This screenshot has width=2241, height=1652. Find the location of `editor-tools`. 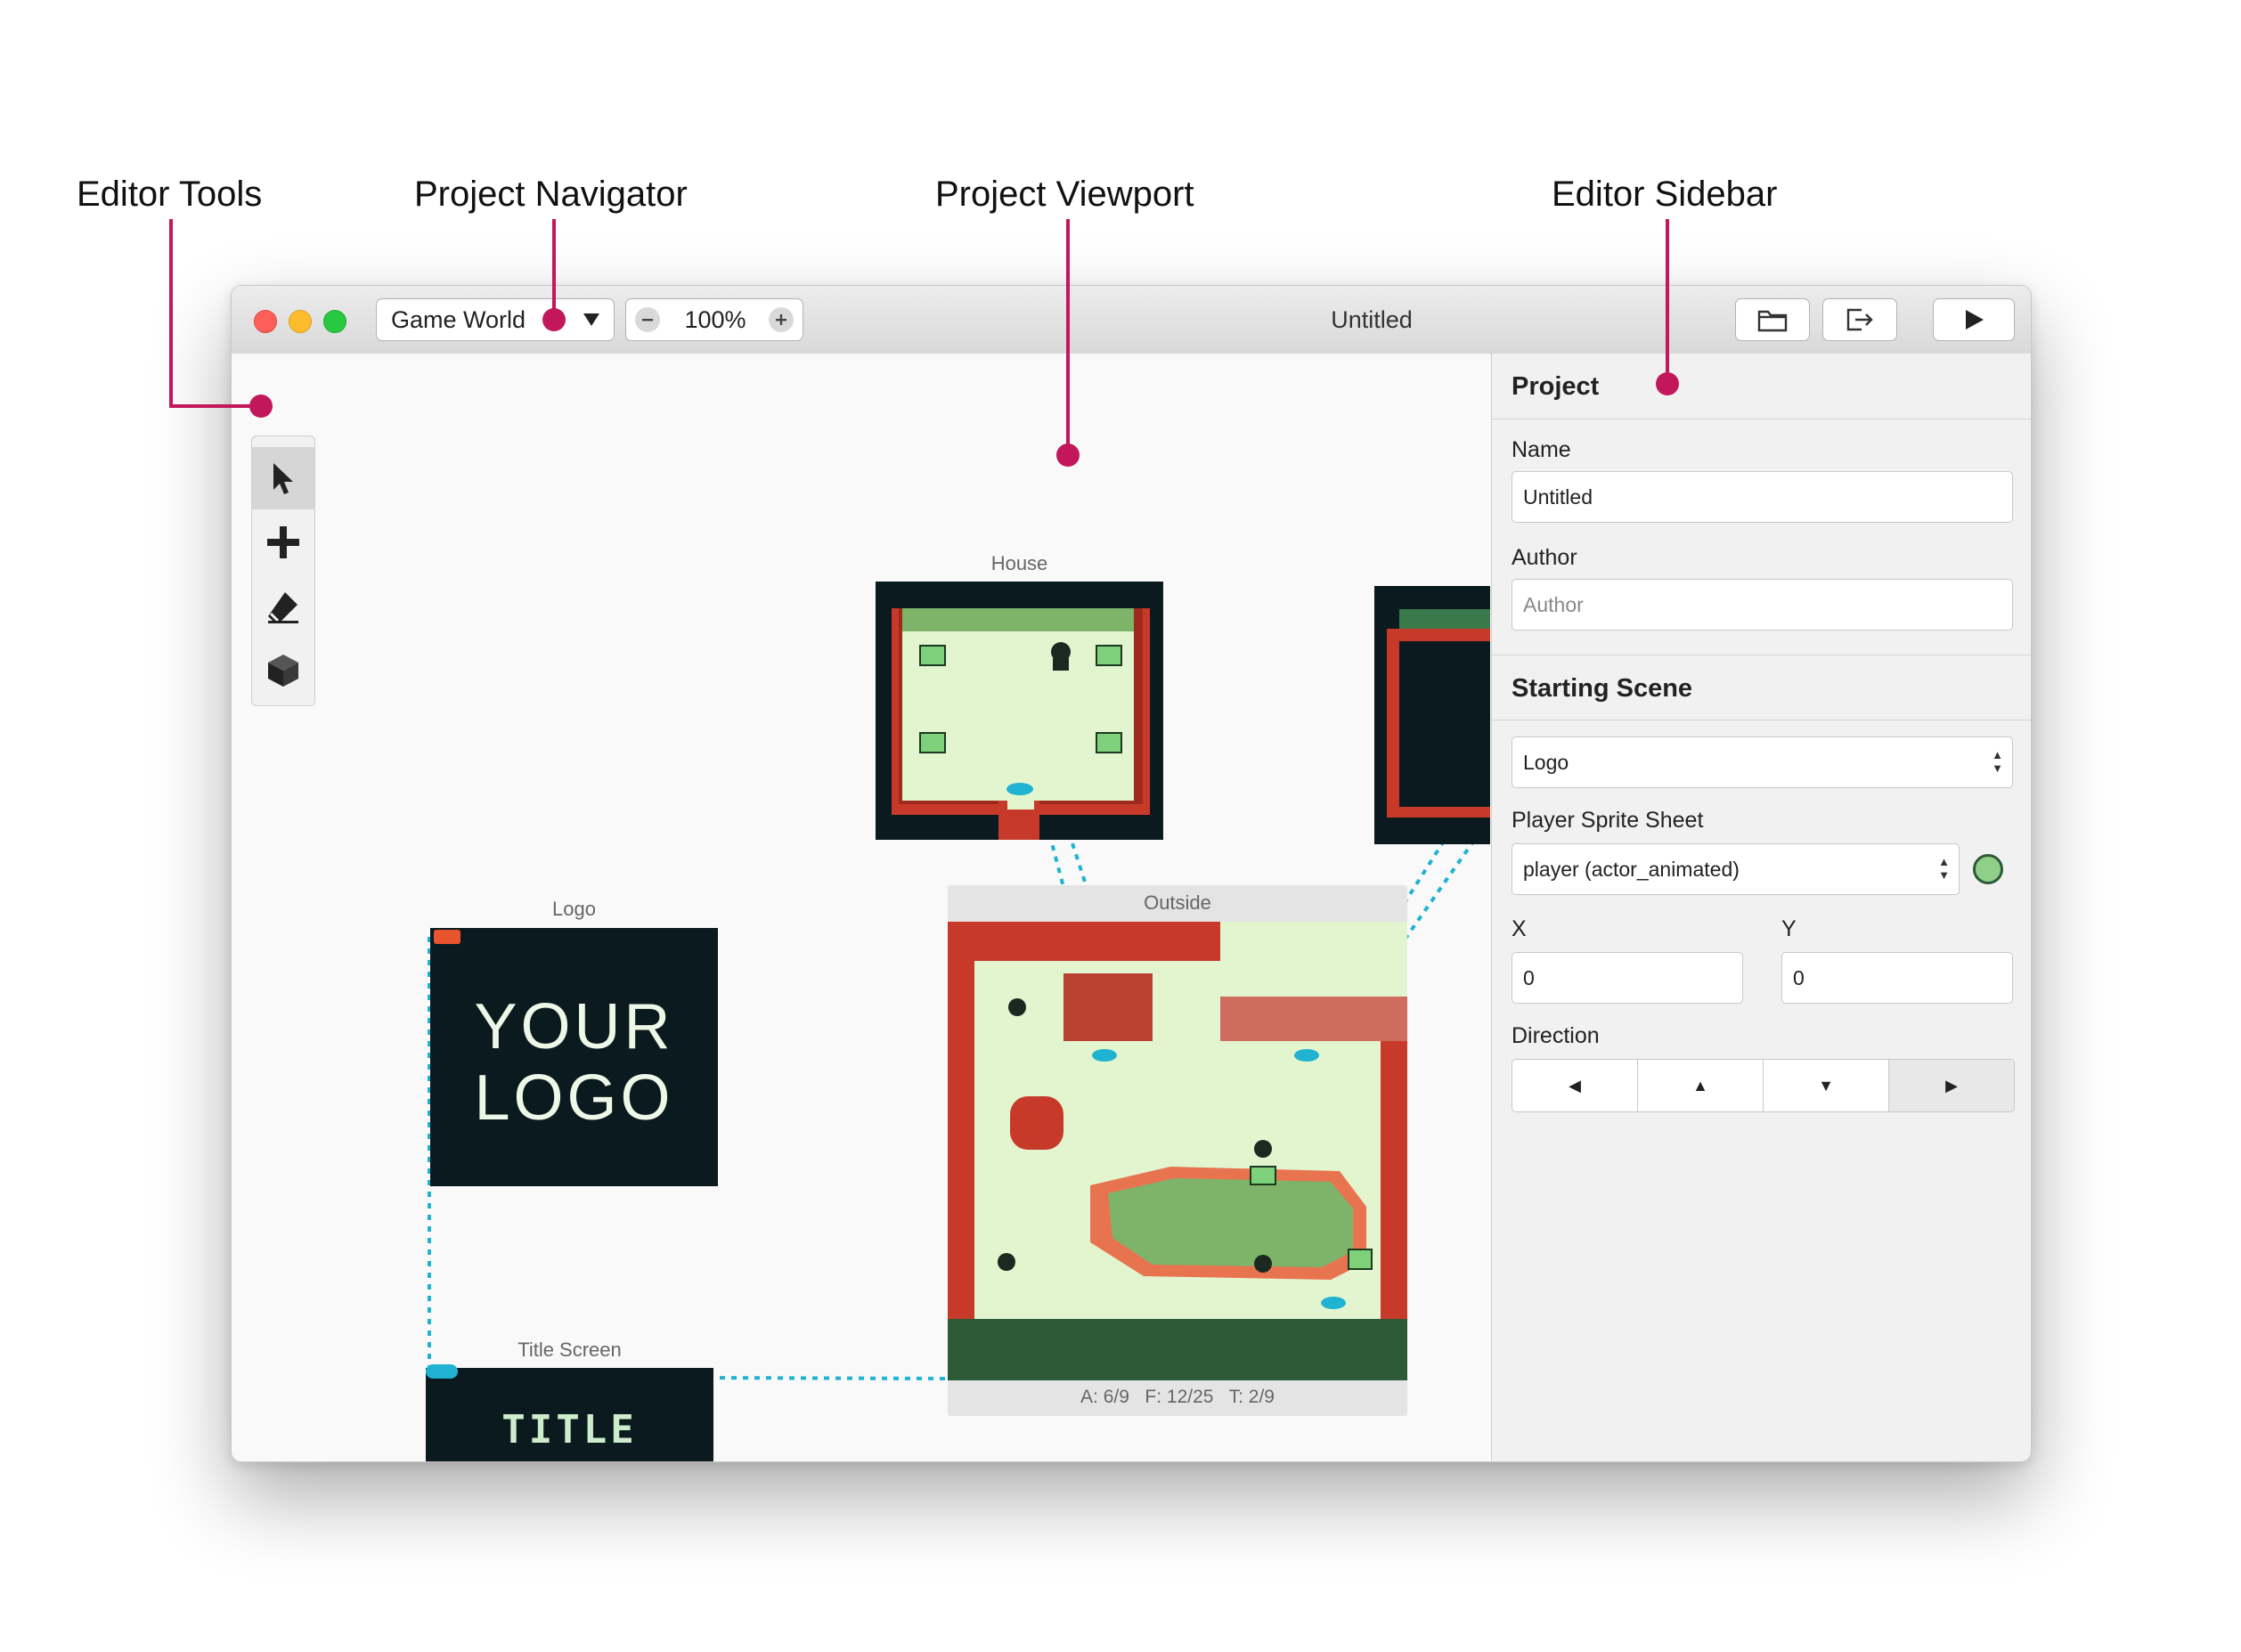

editor-tools is located at coordinates (283, 570).